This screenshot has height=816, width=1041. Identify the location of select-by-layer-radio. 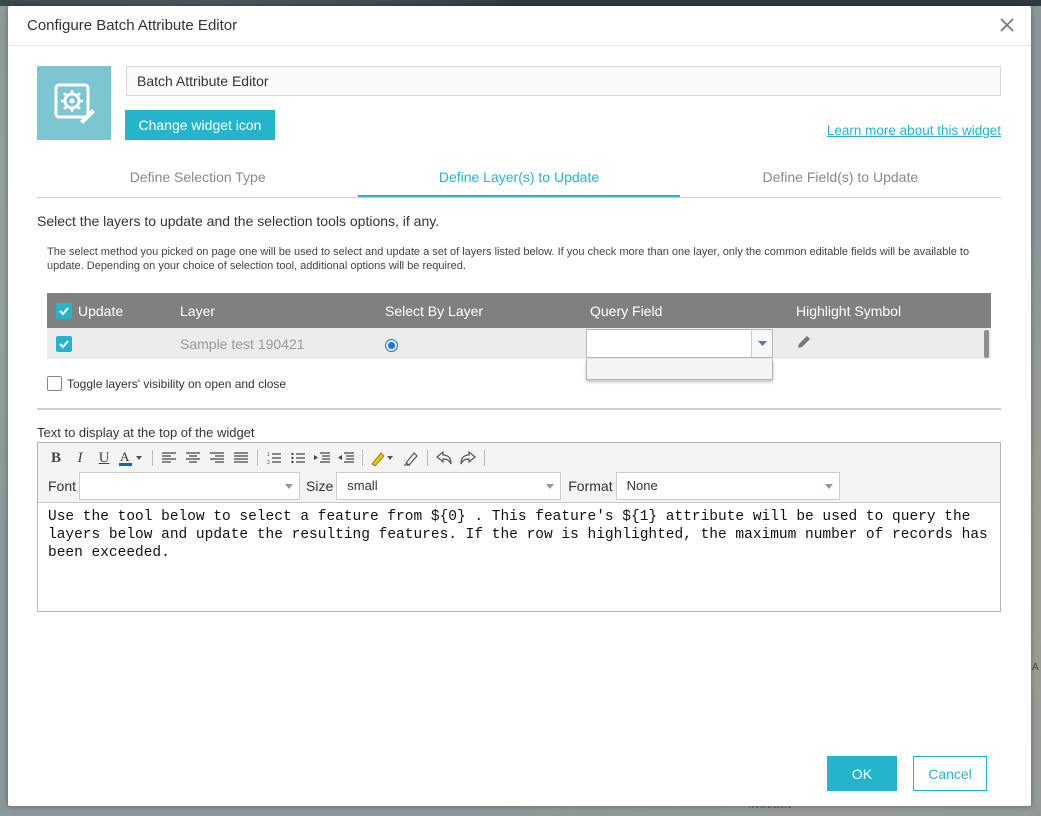
(391, 345).